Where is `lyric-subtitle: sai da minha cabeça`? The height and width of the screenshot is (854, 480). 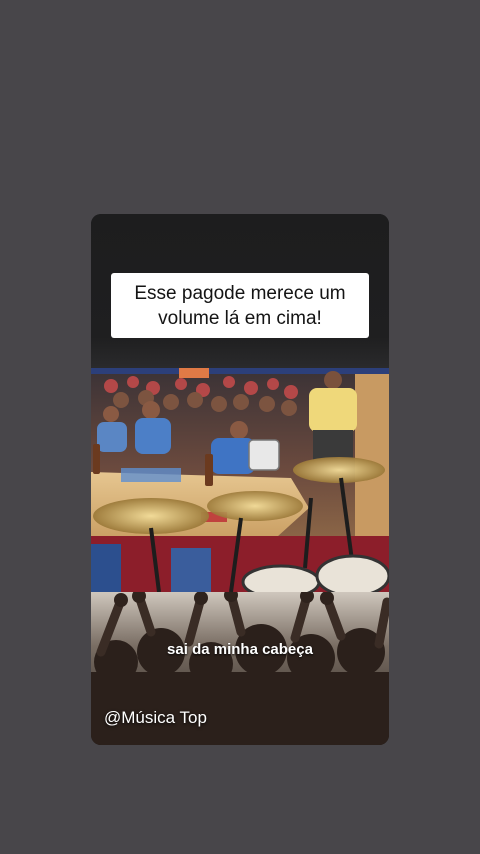
lyric-subtitle: sai da minha cabeça is located at coordinates (240, 649).